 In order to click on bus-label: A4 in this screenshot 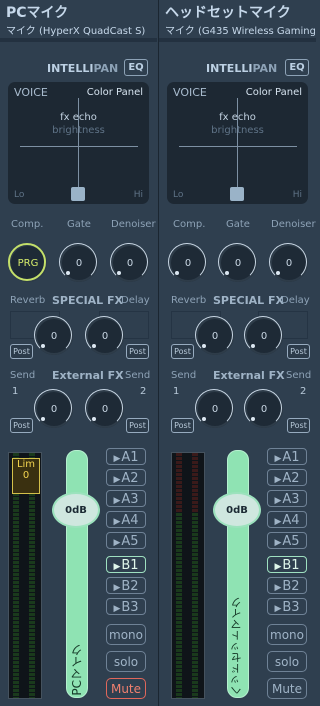, I will do `click(291, 520)`.